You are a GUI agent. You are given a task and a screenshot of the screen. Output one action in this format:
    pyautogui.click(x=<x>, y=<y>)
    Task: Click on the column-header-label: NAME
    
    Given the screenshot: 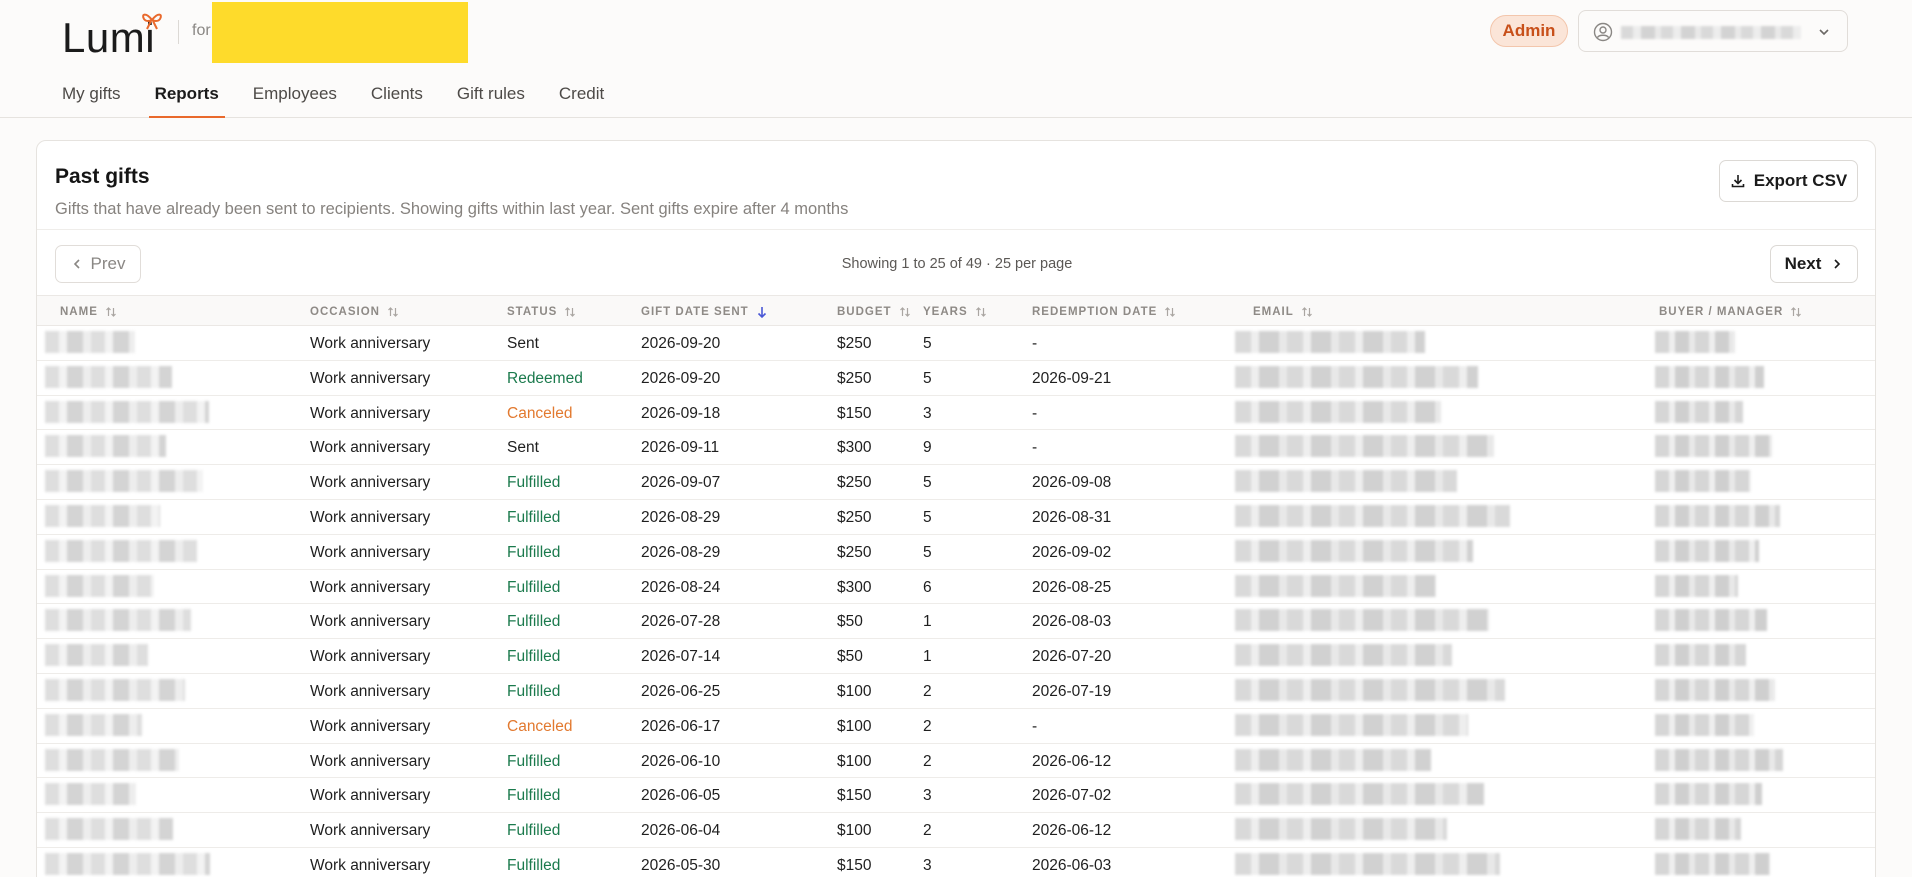 What is the action you would take?
    pyautogui.click(x=79, y=312)
    